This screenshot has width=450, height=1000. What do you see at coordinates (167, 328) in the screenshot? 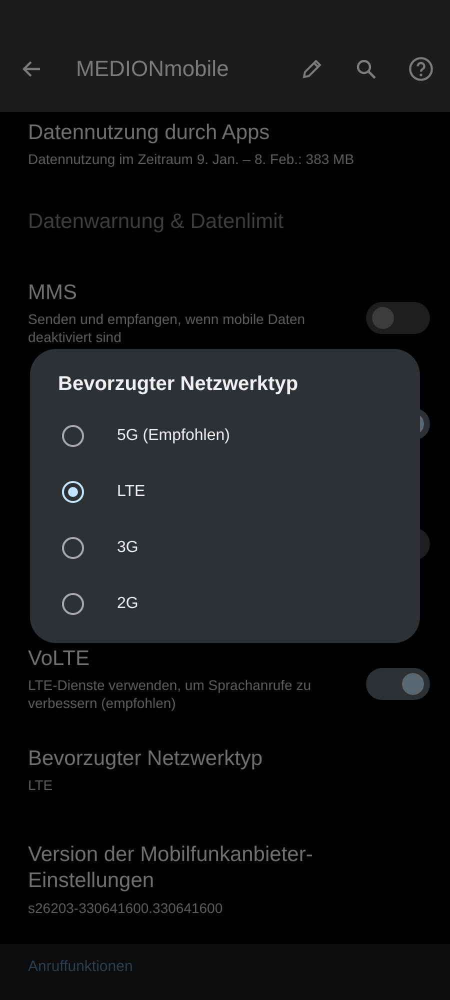
I see `setting-summary: Senden und empfangen, wenn mobile Daten deaktiviert sind` at bounding box center [167, 328].